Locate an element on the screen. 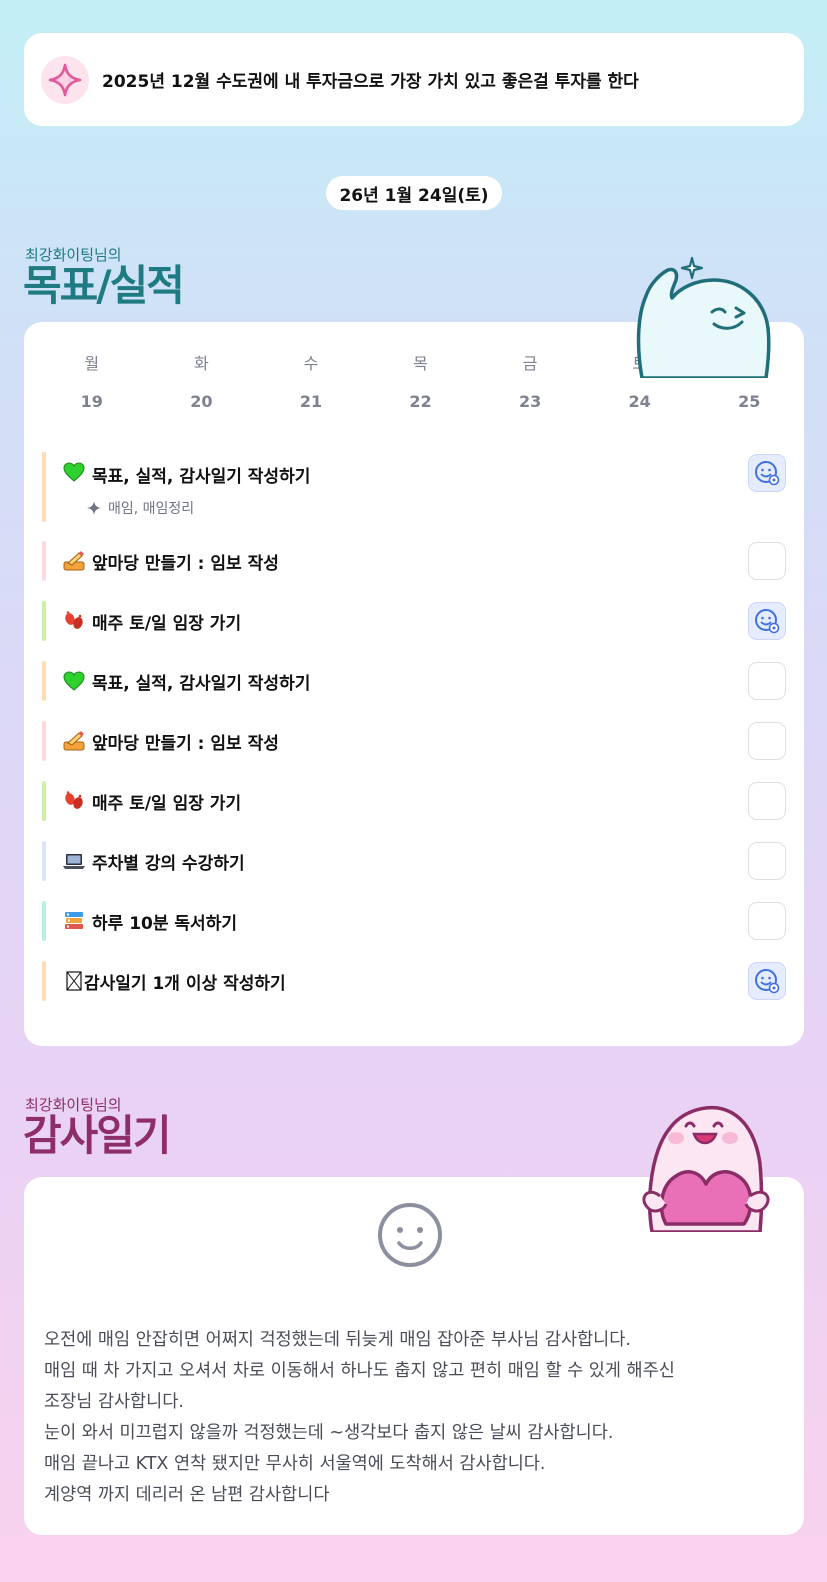 Image resolution: width=827 pixels, height=1582 pixels. sparkle-icon is located at coordinates (65, 79).